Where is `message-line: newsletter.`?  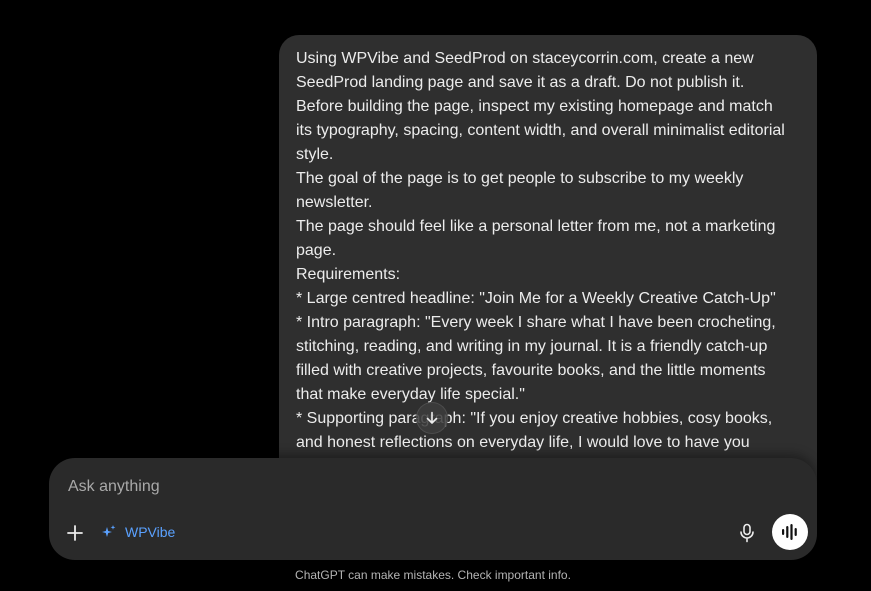 message-line: newsletter. is located at coordinates (334, 202).